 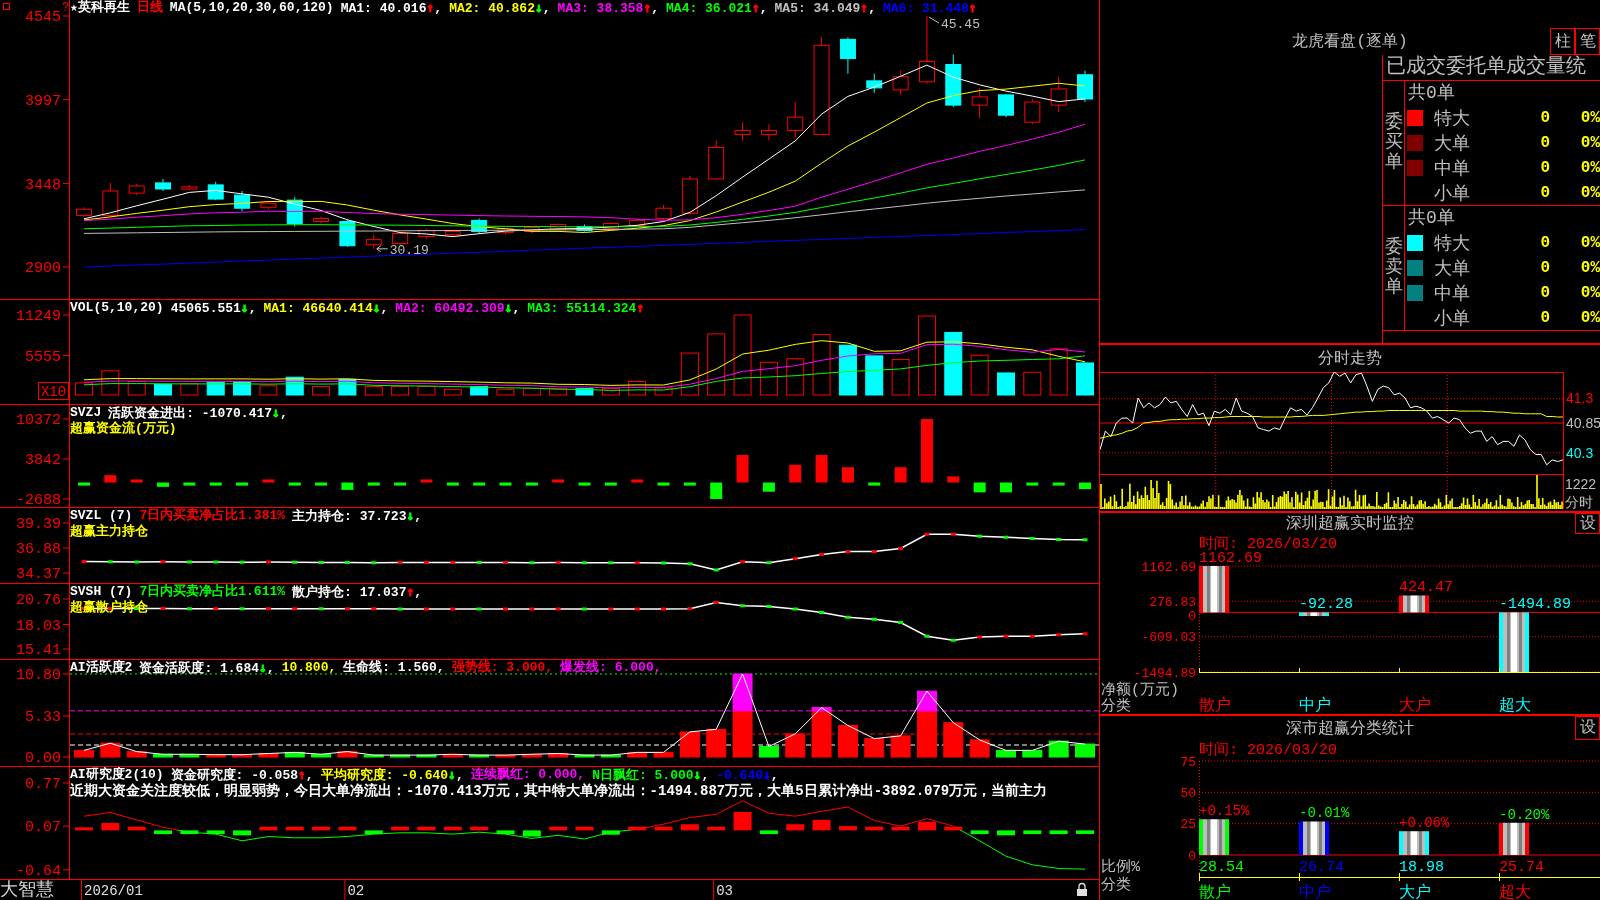 I want to click on indicator-text: SVSH (7), so click(x=101, y=591).